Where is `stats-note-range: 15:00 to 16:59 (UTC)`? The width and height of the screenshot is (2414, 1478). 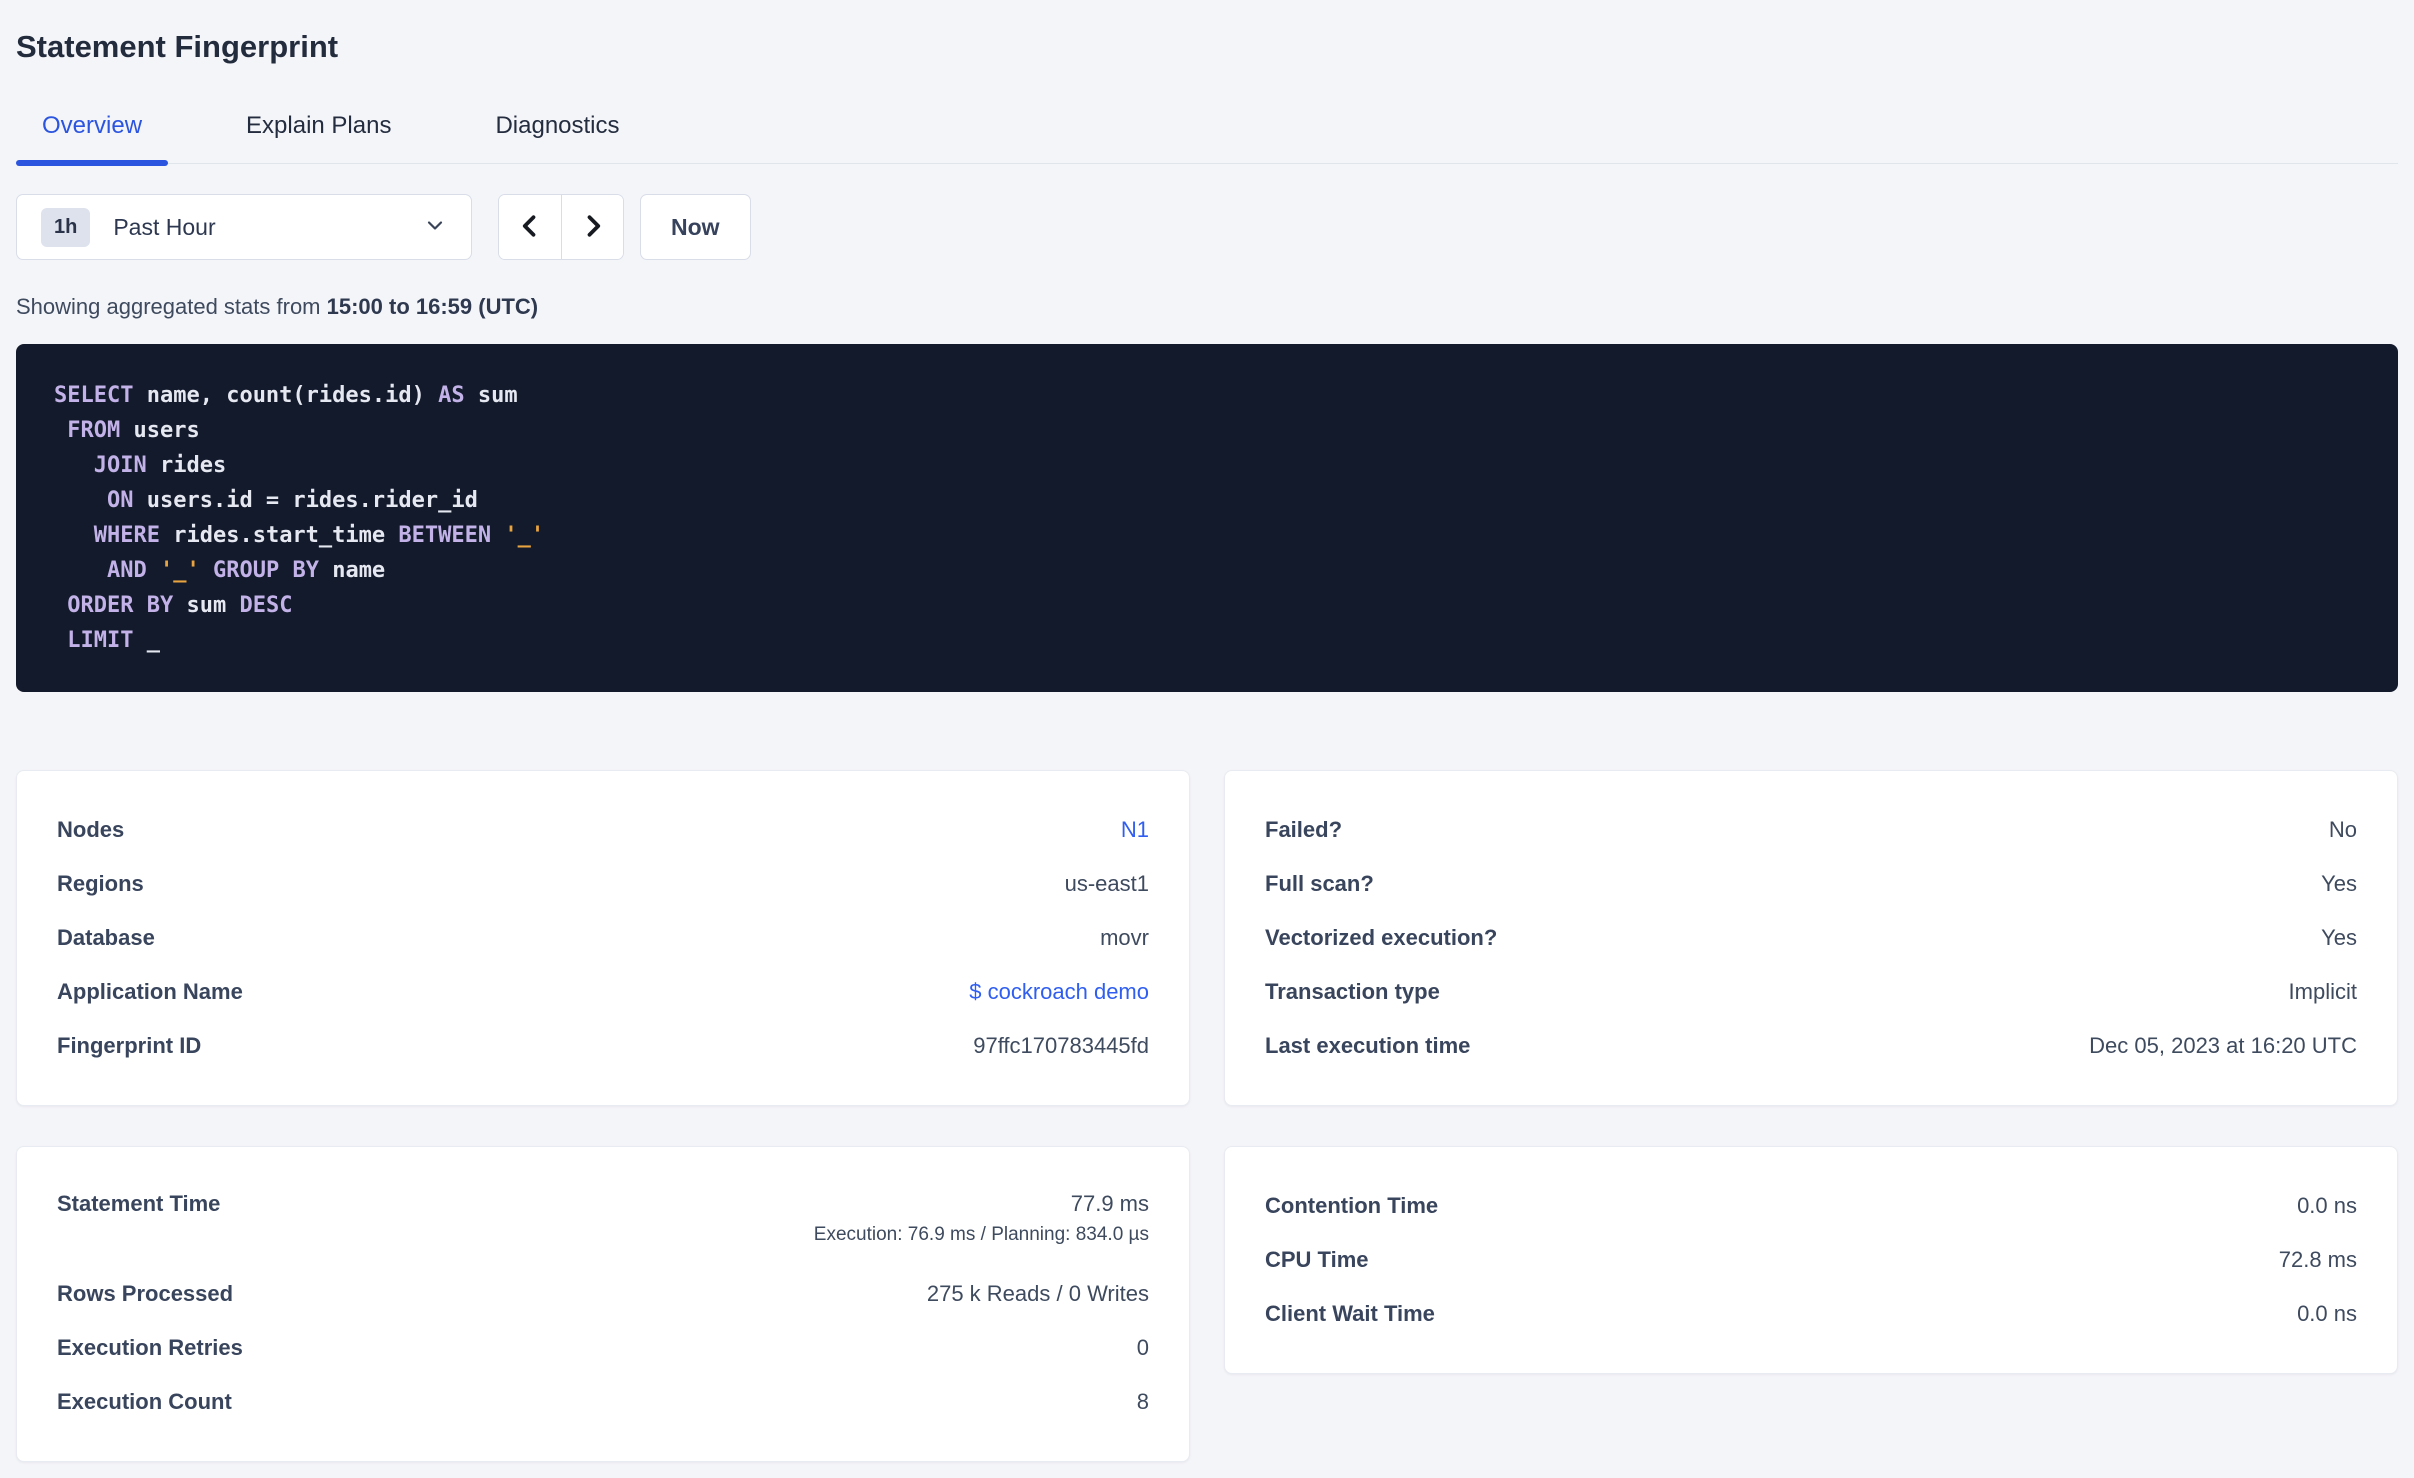 stats-note-range: 15:00 to 16:59 (UTC) is located at coordinates (432, 306).